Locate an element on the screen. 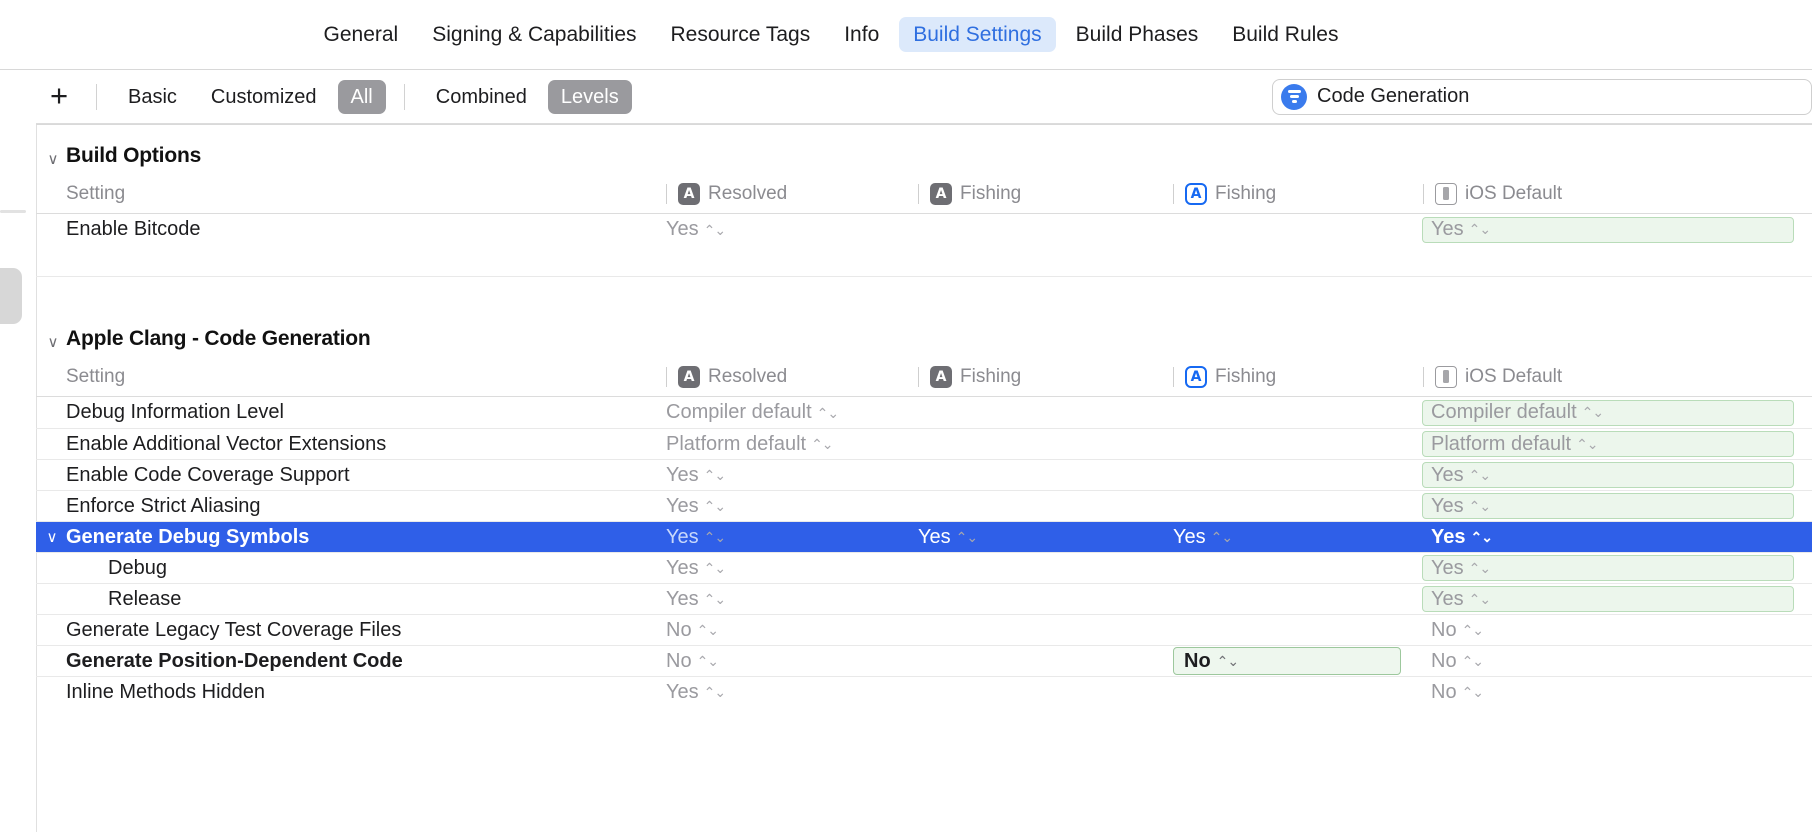 Image resolution: width=1812 pixels, height=832 pixels. cell-setting-name: Generate Debug Symbols is located at coordinates (351, 537).